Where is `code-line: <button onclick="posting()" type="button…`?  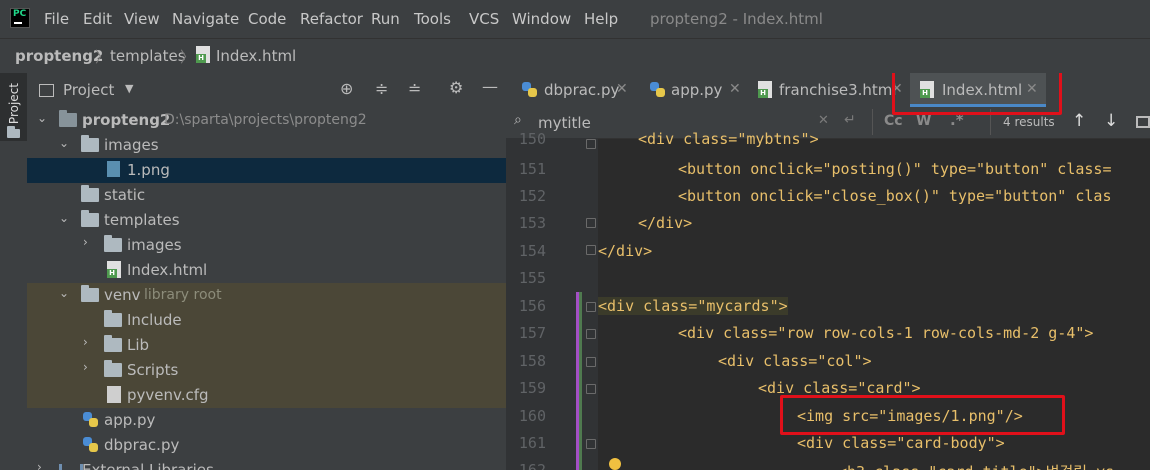 code-line: <button onclick="posting()" type="button… is located at coordinates (895, 169).